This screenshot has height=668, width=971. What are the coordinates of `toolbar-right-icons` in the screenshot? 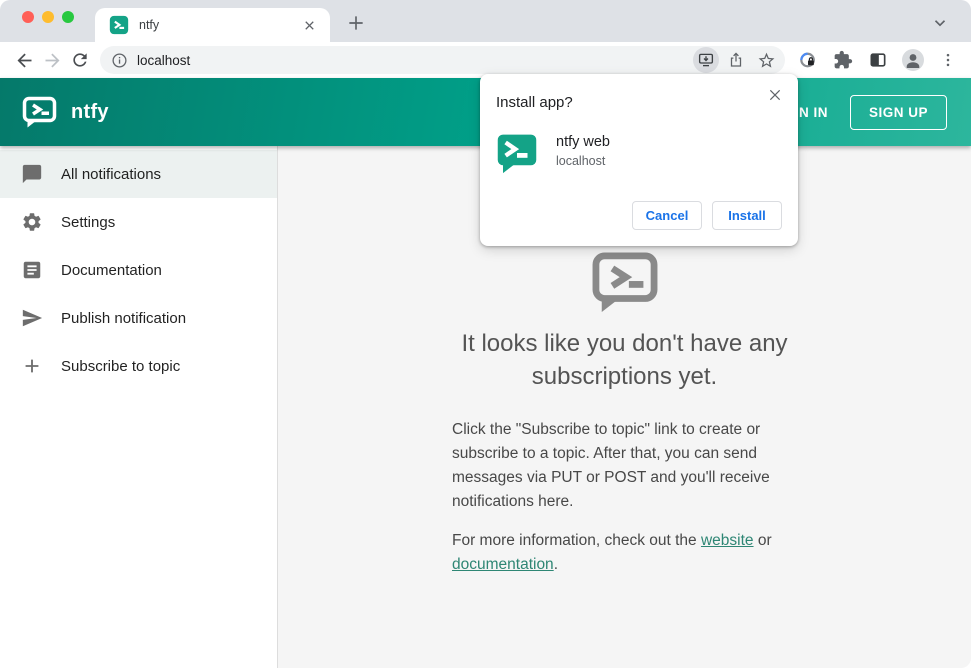 It's located at (878, 60).